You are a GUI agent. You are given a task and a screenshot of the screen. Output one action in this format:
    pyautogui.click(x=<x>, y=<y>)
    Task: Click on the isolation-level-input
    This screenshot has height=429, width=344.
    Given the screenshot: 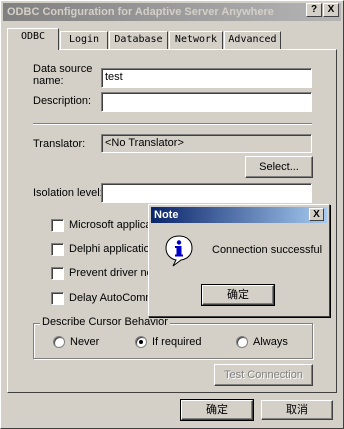 What is the action you would take?
    pyautogui.click(x=206, y=193)
    